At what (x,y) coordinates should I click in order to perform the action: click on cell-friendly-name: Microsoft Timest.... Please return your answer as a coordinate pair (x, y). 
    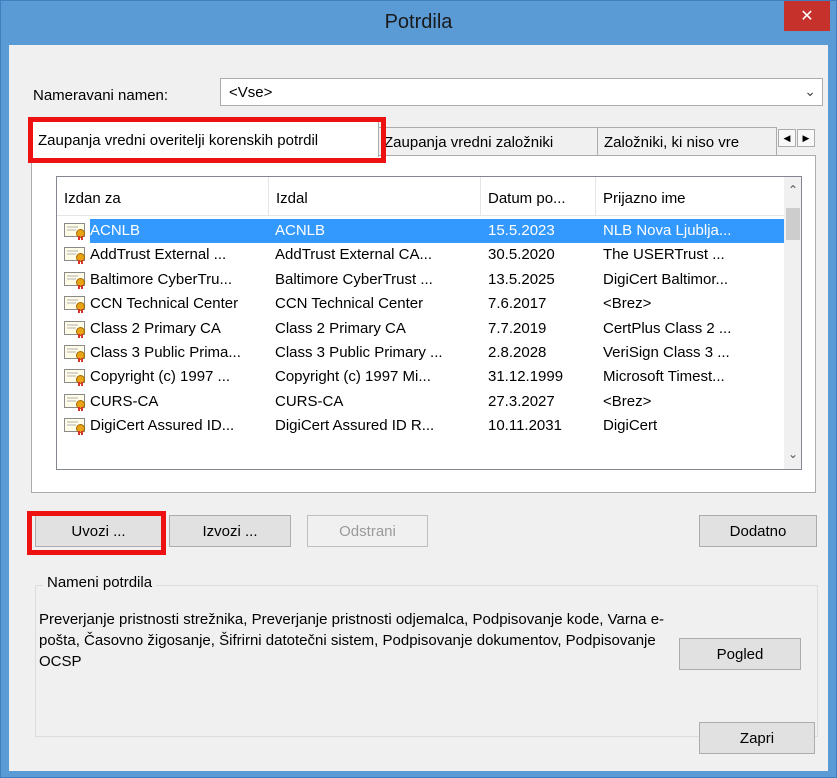
    Looking at the image, I should click on (664, 377).